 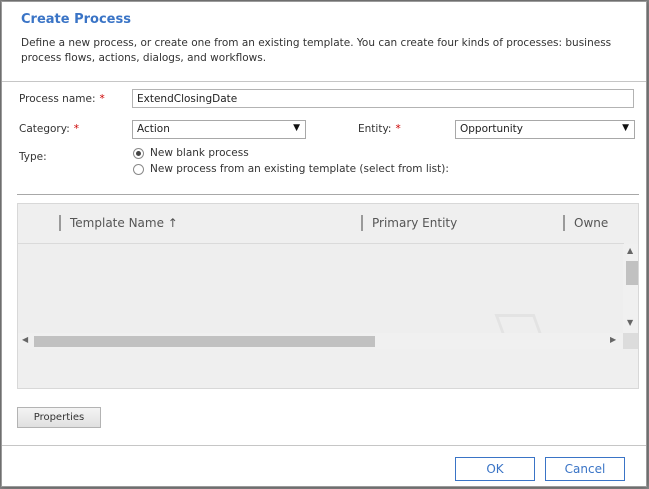 I want to click on type-option-blank: New blank process, so click(x=191, y=153).